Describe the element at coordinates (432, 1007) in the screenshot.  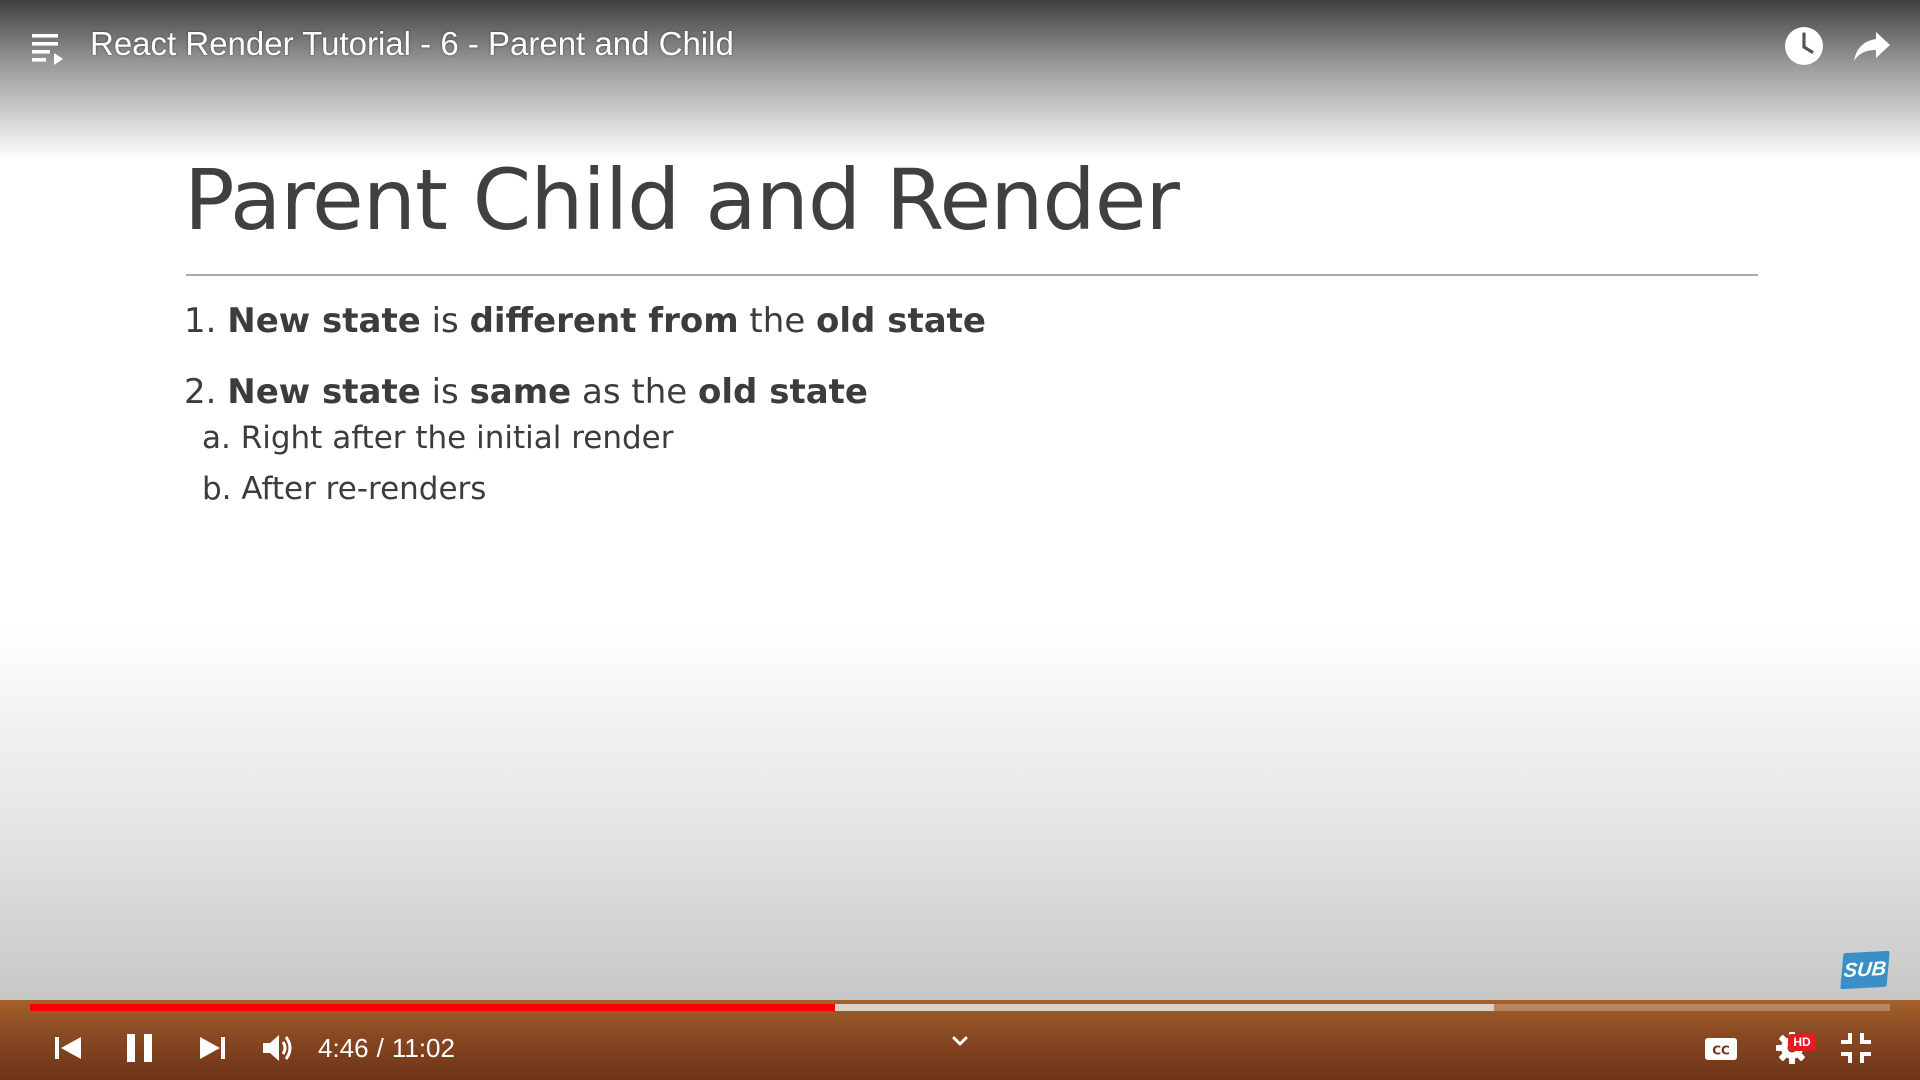
I see `progress-played` at that location.